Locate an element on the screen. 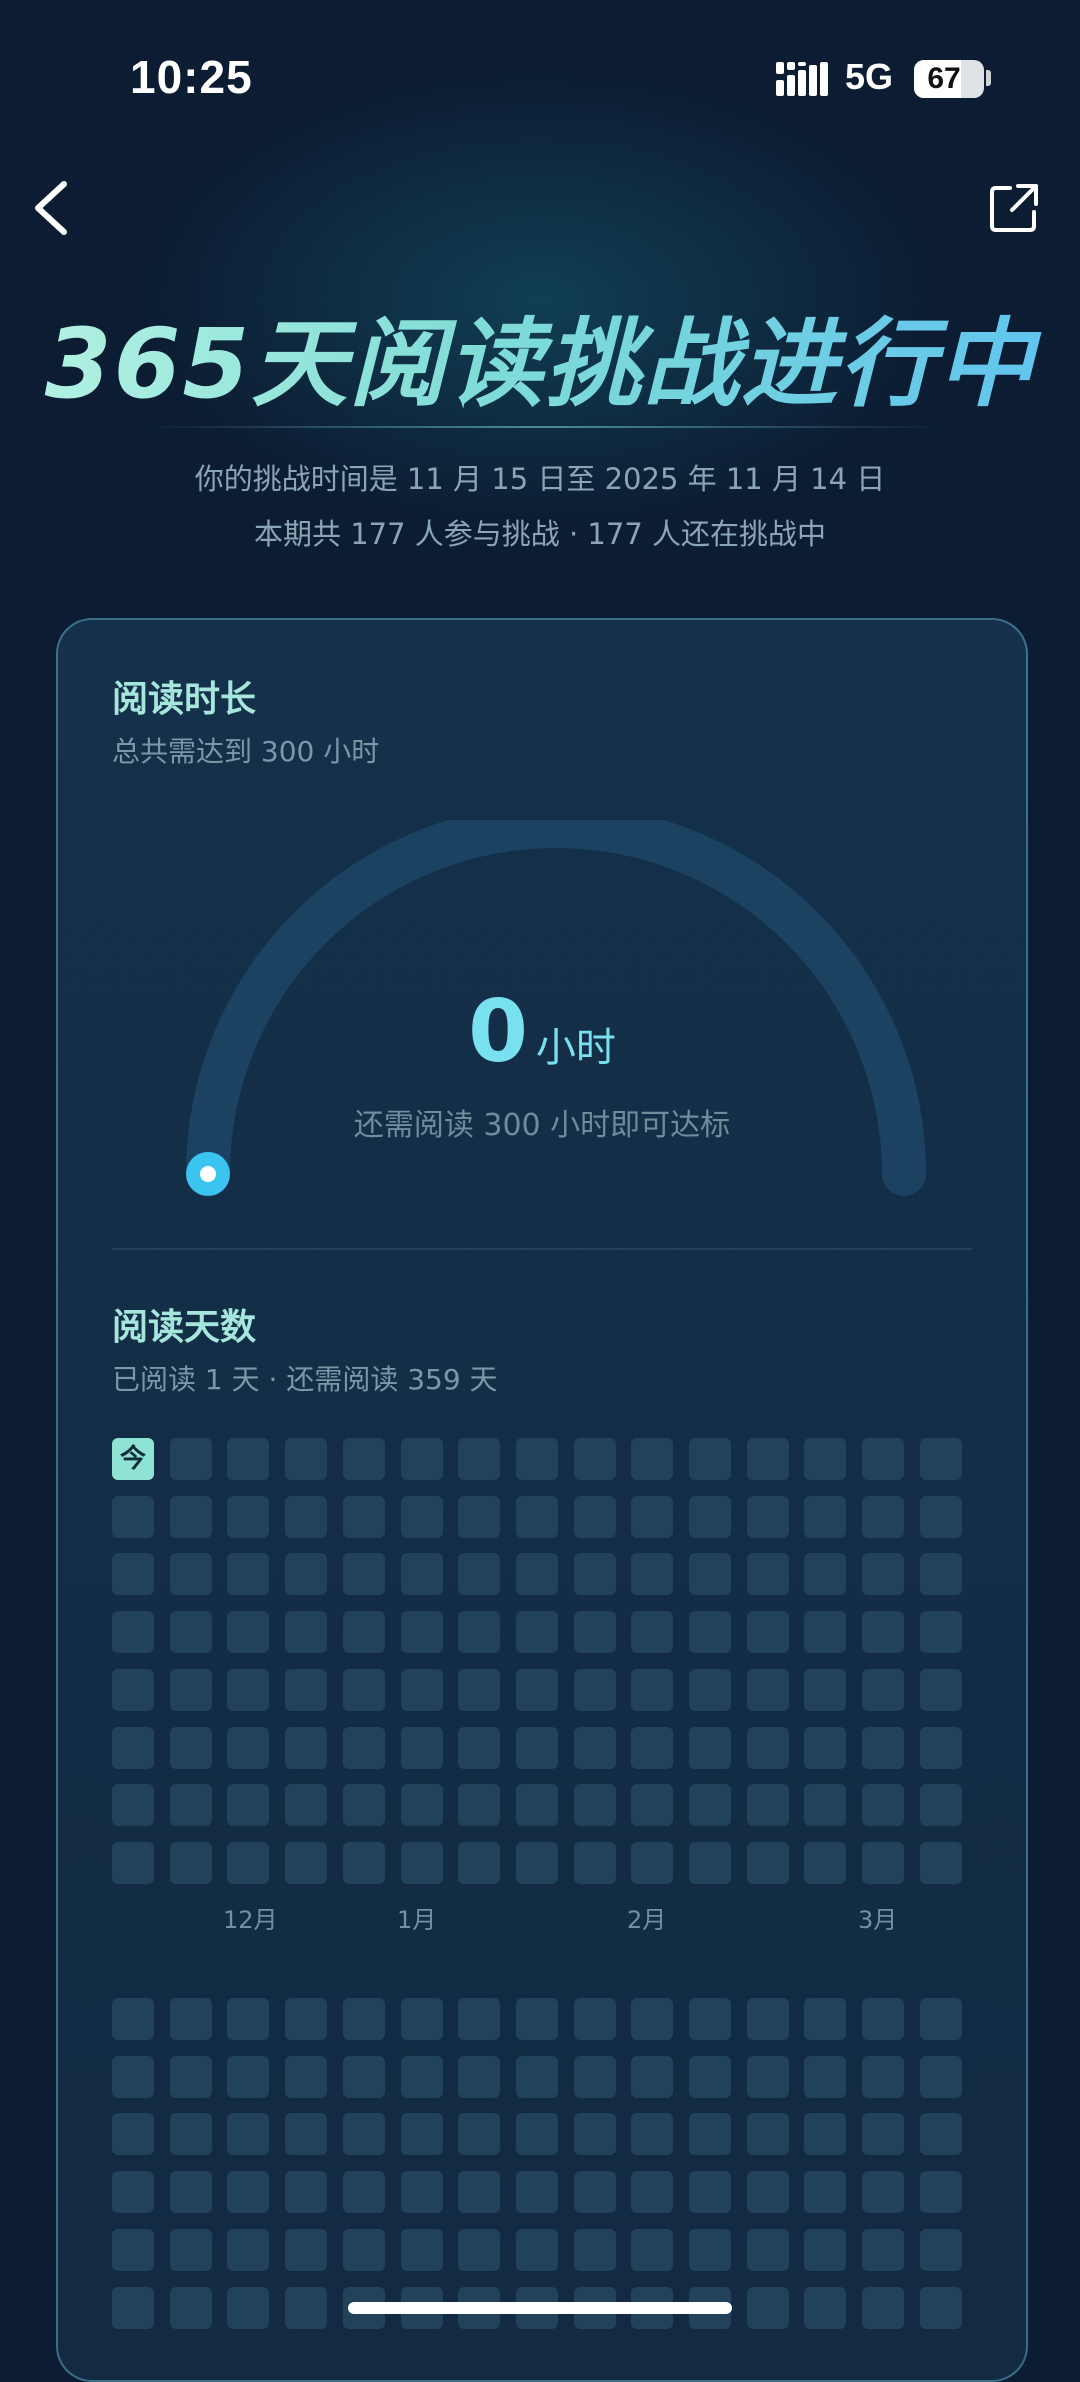 The image size is (1080, 2382). section-divider is located at coordinates (542, 1249).